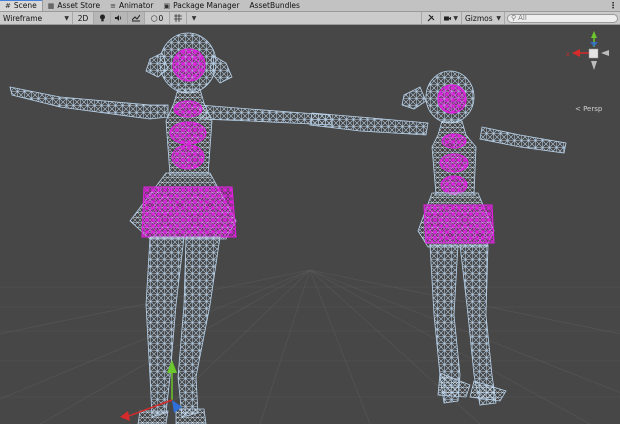 This screenshot has width=620, height=424. I want to click on grid-options-dropdown: ▼, so click(193, 18).